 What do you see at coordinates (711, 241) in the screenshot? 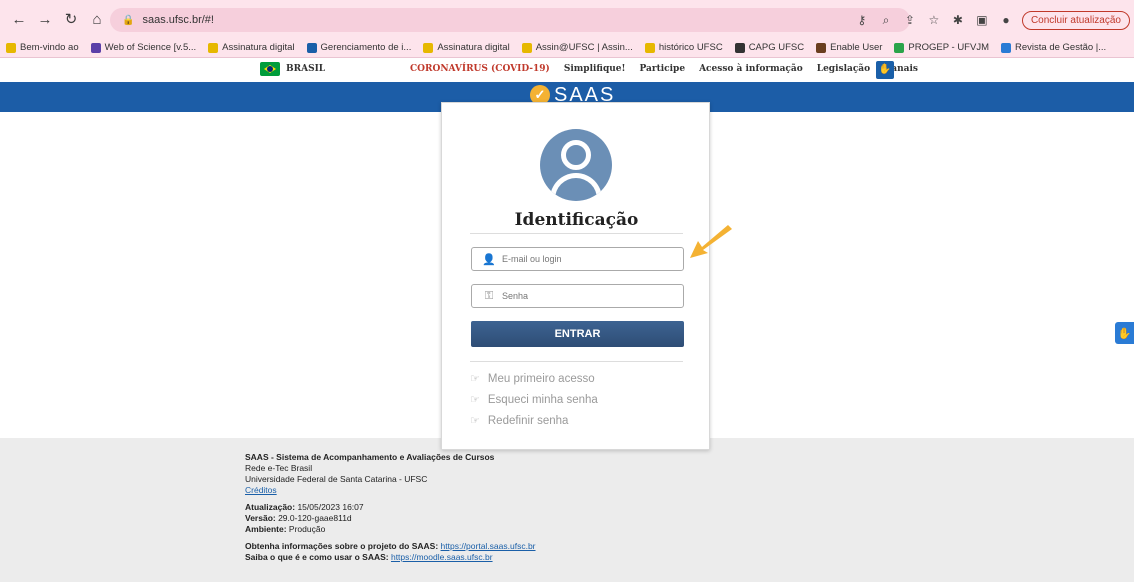
I see `pointer-arrow-icon` at bounding box center [711, 241].